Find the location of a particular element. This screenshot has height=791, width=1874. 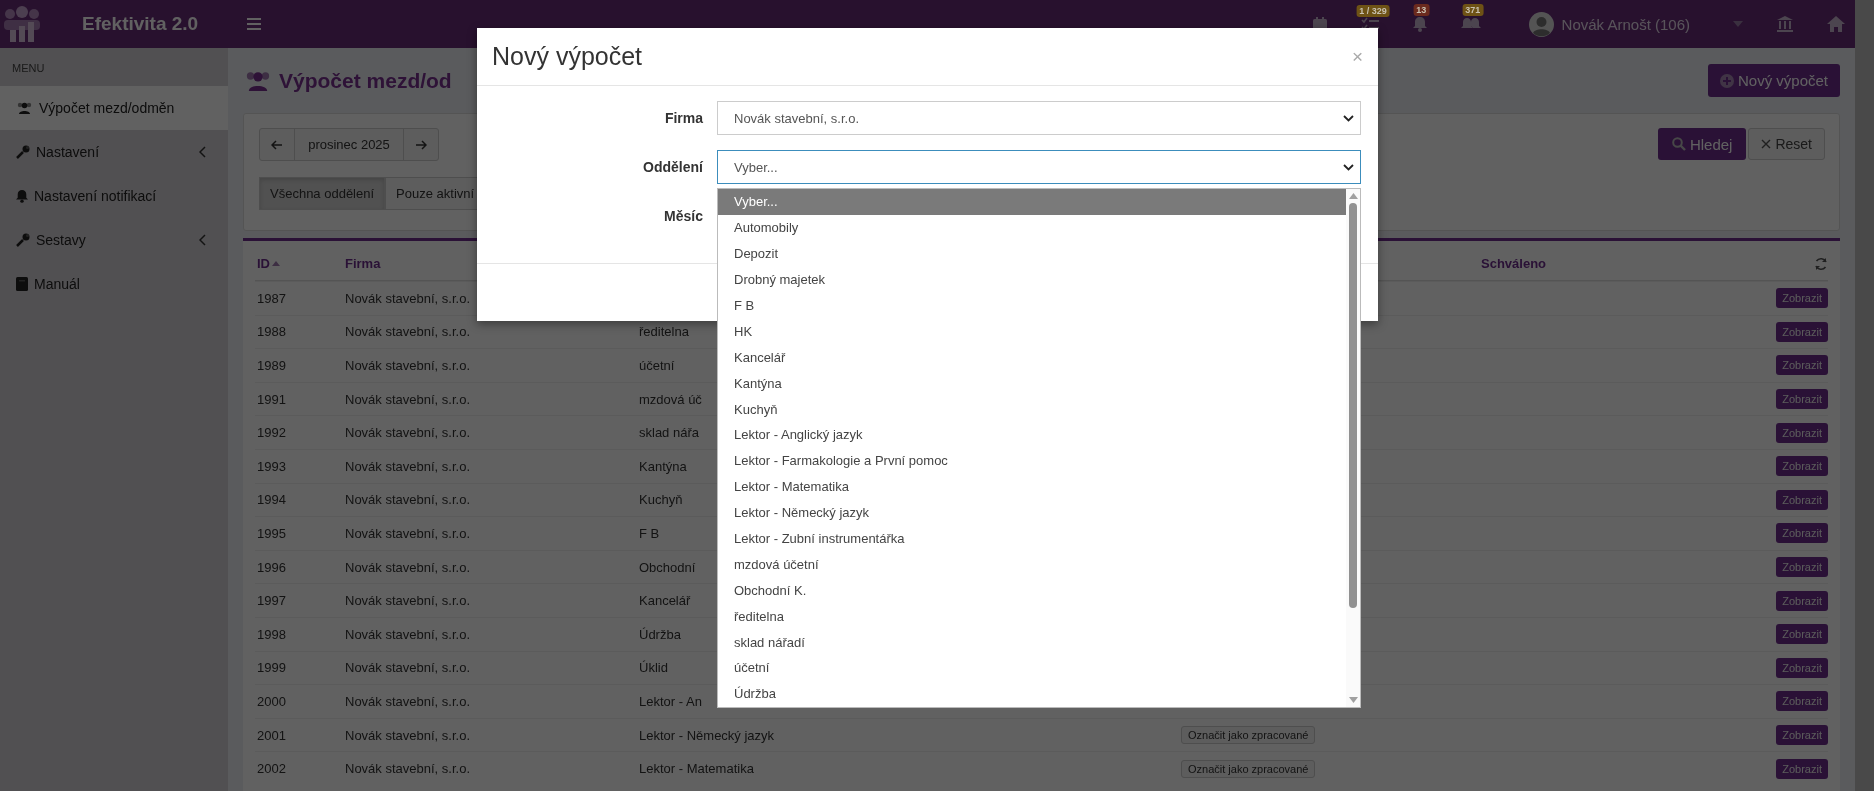

table-cell: 1998 is located at coordinates (271, 634).